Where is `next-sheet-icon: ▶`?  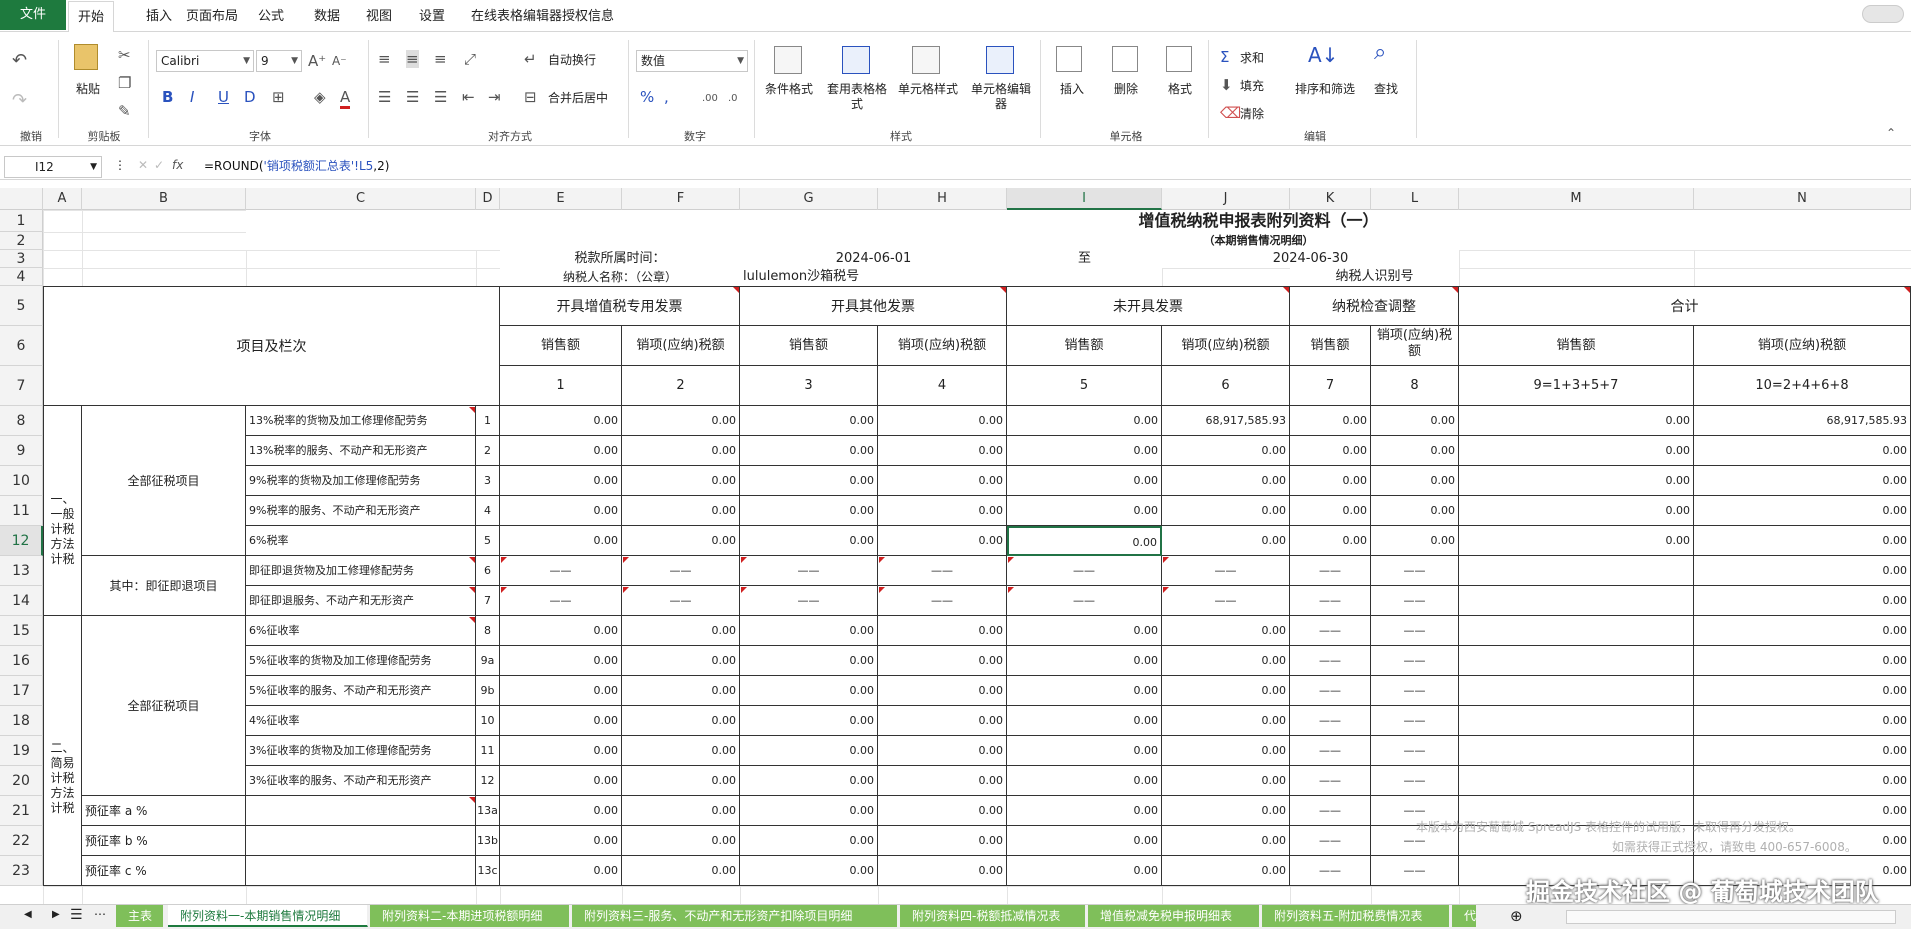 next-sheet-icon: ▶ is located at coordinates (56, 914).